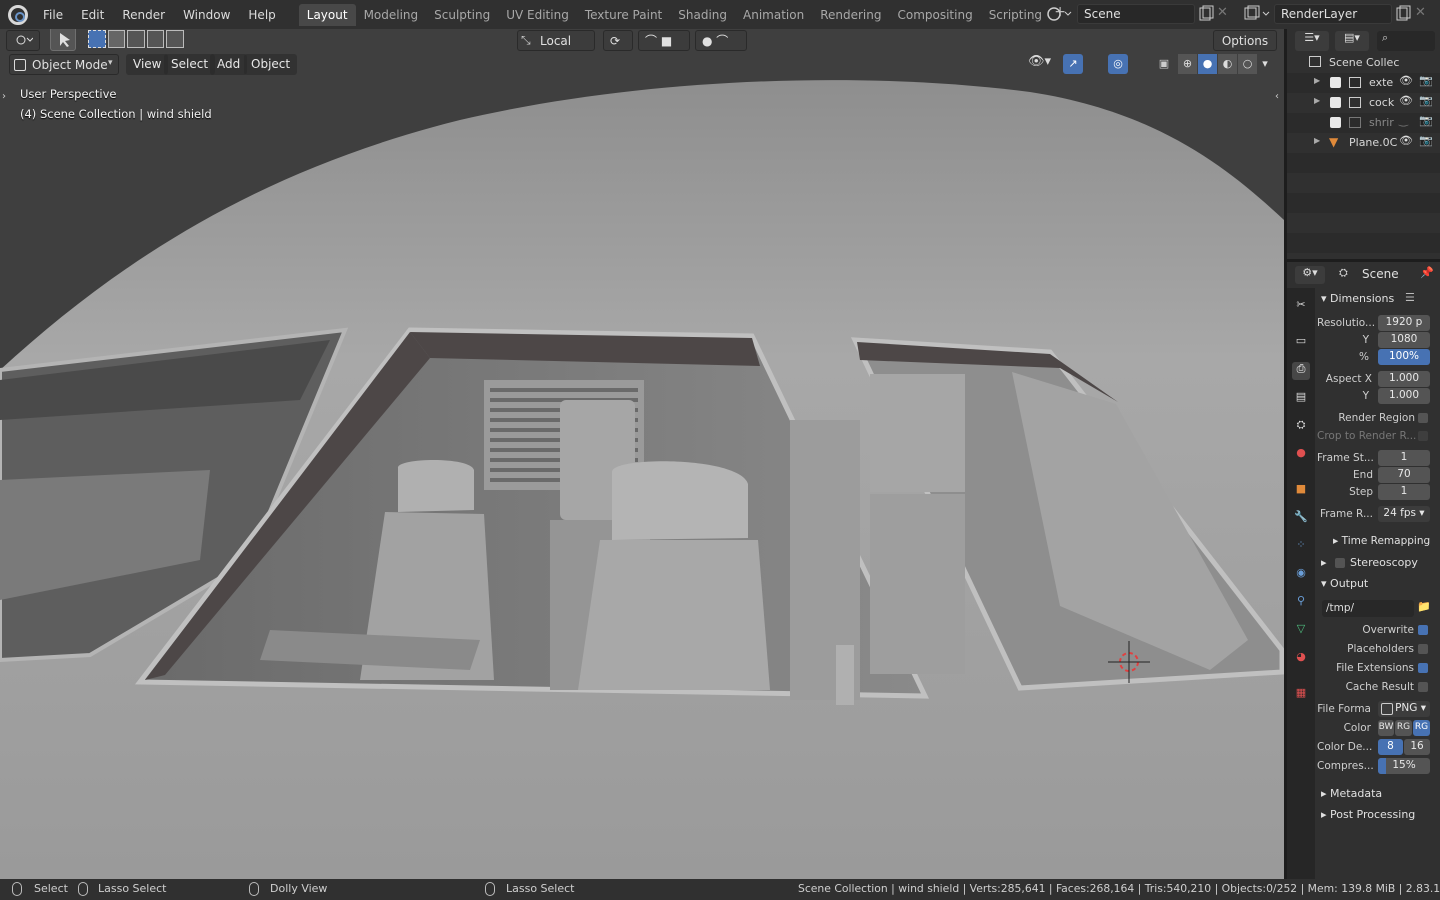 The image size is (1440, 900). What do you see at coordinates (136, 39) in the screenshot?
I see `select-subtract-icon` at bounding box center [136, 39].